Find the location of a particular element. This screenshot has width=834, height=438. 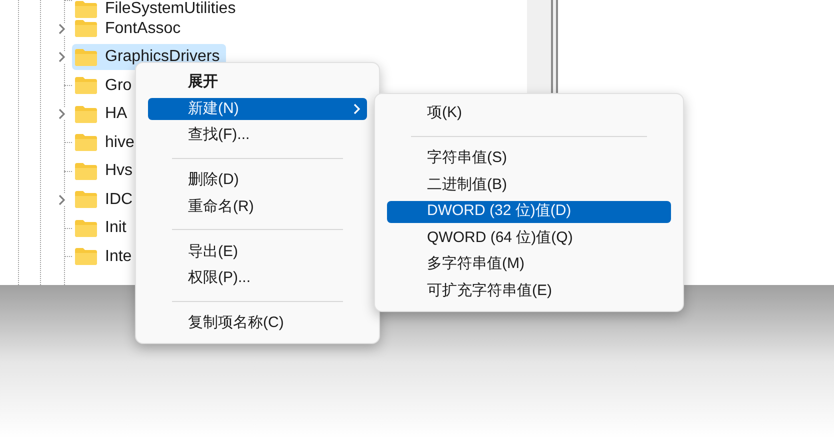

menu-item: 删除(D) is located at coordinates (257, 181).